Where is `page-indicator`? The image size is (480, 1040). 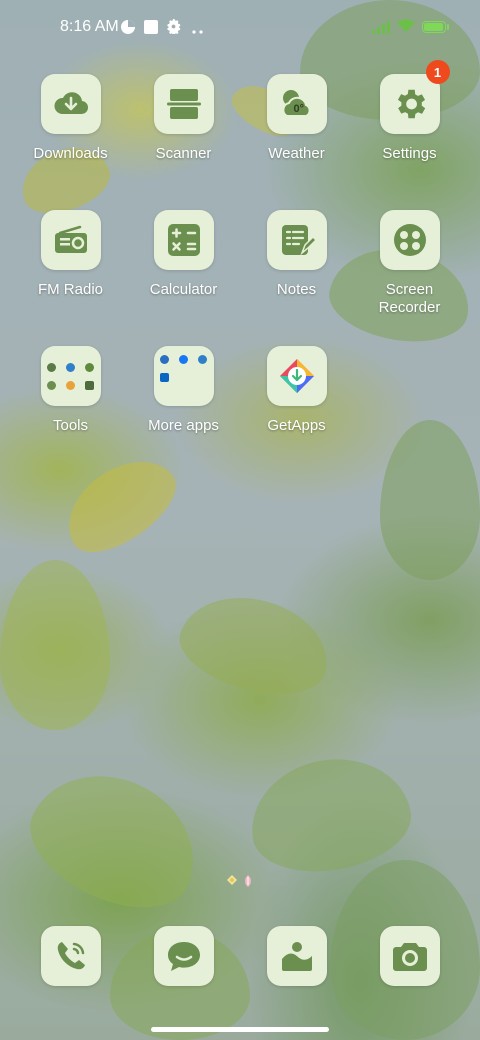
page-indicator is located at coordinates (240, 881).